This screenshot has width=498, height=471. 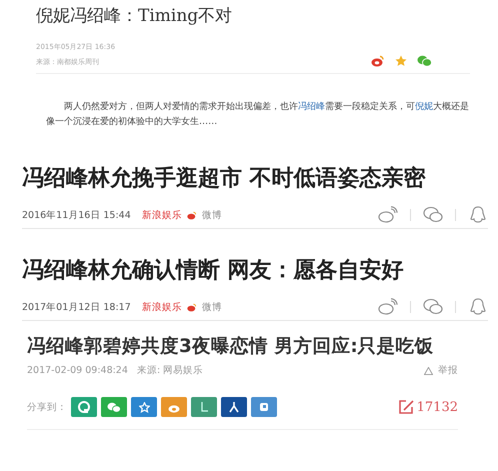 What do you see at coordinates (76, 307) in the screenshot?
I see `date-text: 2017年01月12日 18:17` at bounding box center [76, 307].